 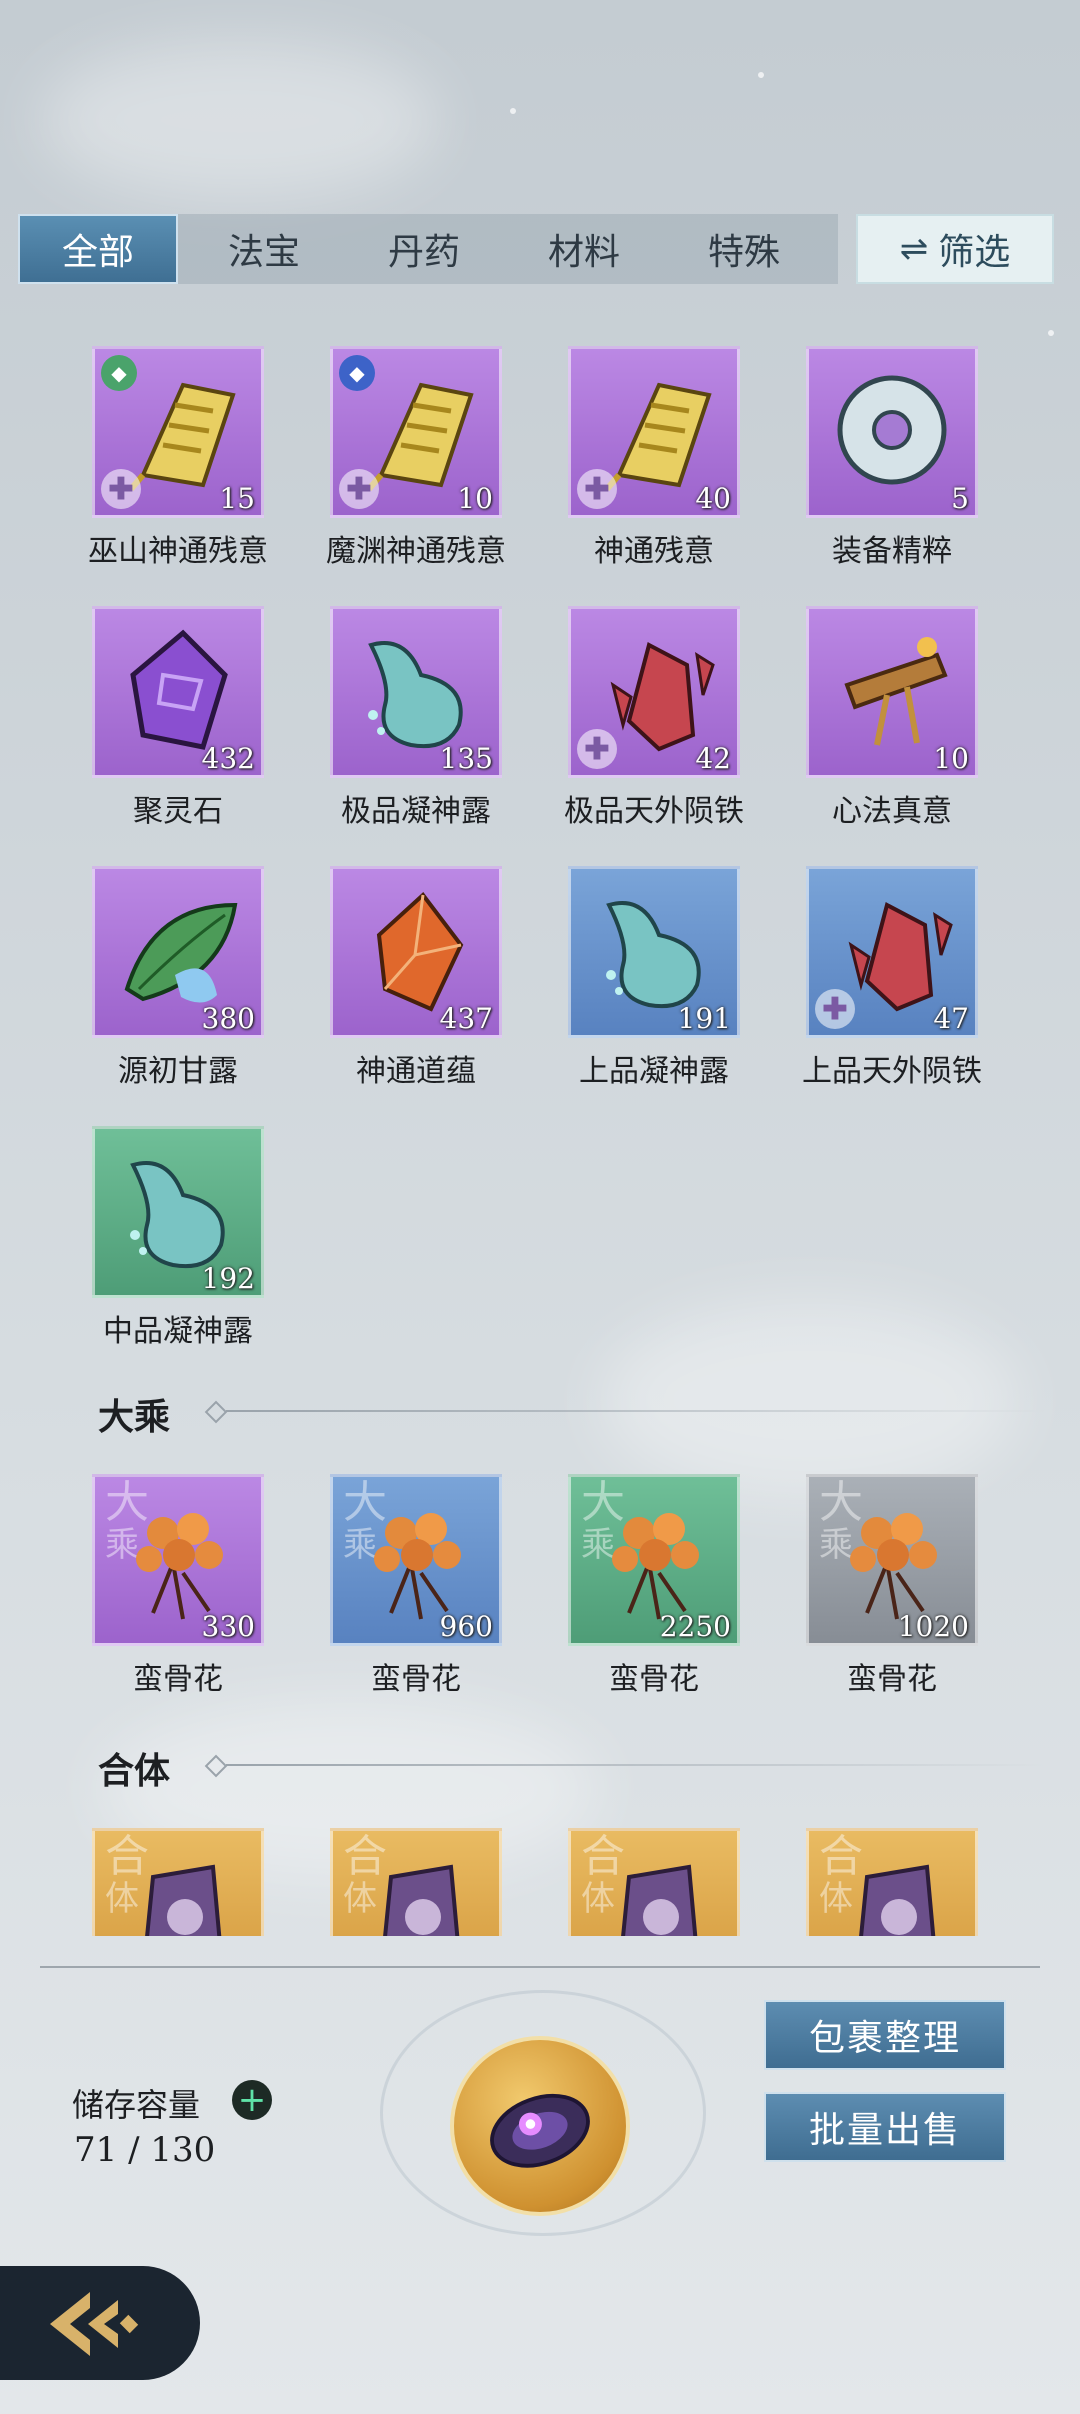 What do you see at coordinates (892, 952) in the screenshot?
I see `item-card: ✚ 47` at bounding box center [892, 952].